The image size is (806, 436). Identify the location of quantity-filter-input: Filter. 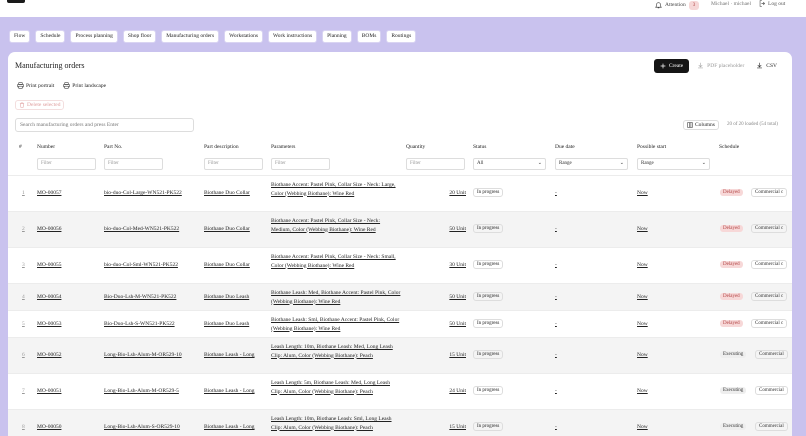
(435, 164).